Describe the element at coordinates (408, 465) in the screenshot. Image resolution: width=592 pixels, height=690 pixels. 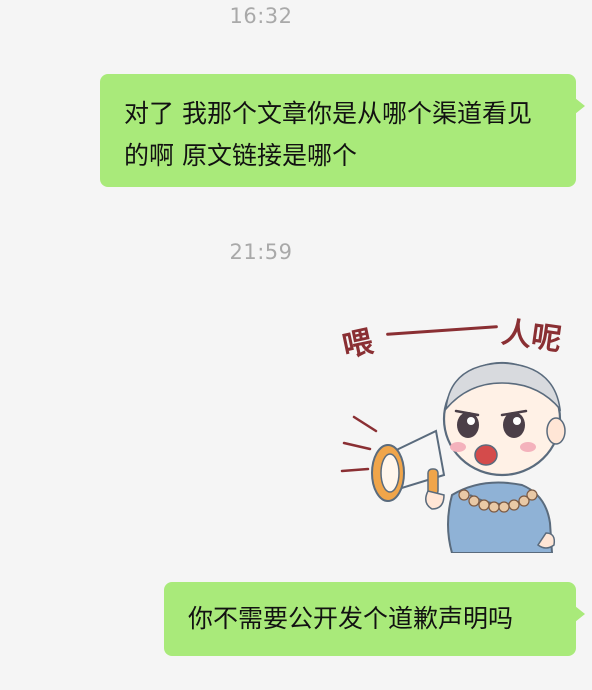
I see `megaphone-icon` at that location.